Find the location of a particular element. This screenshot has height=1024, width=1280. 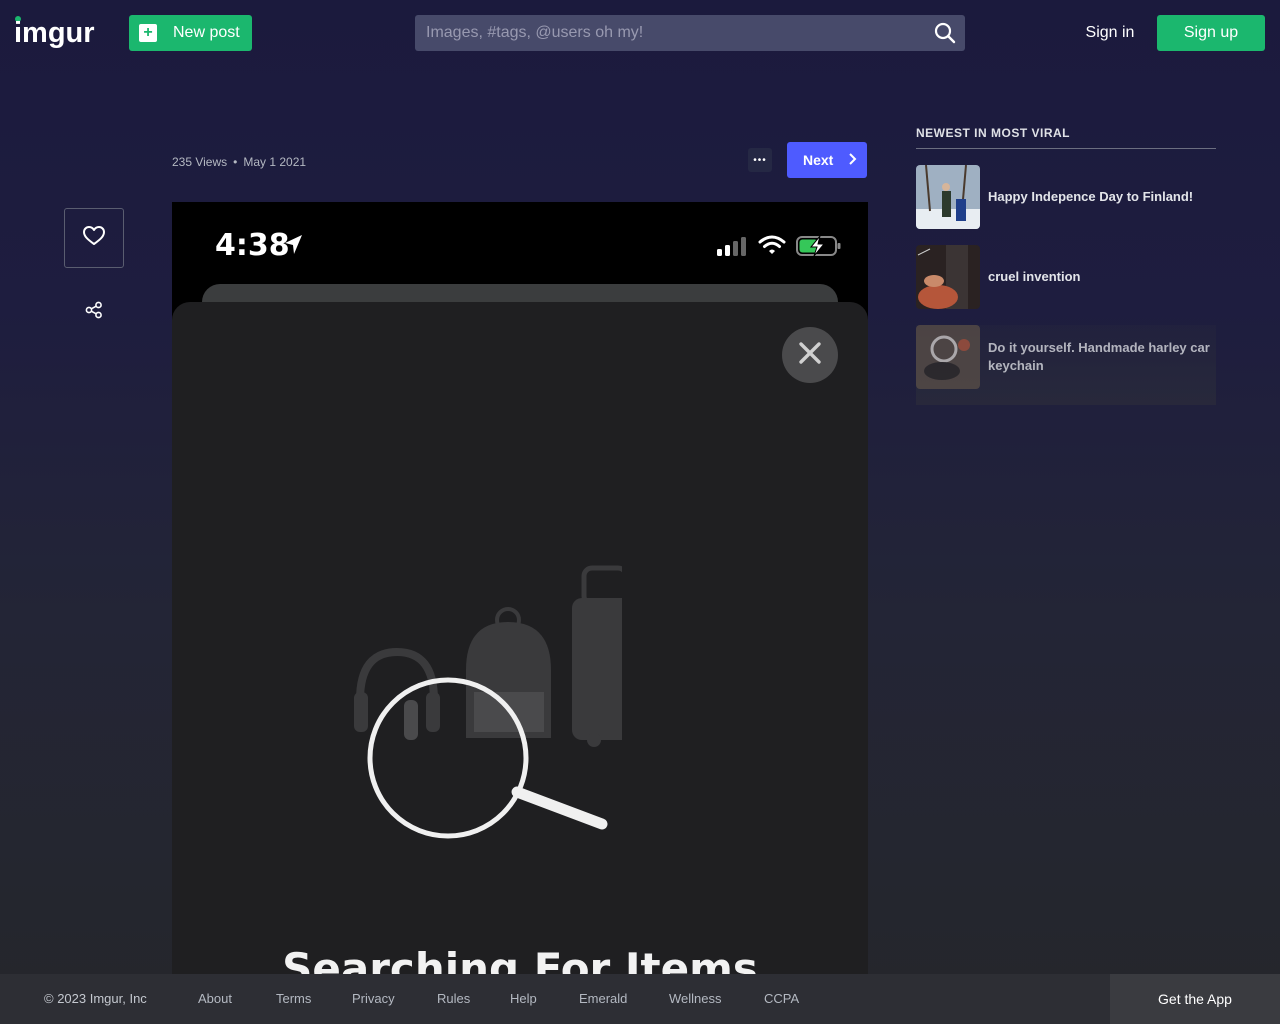

sign-in-button: Sign in is located at coordinates (1110, 33).